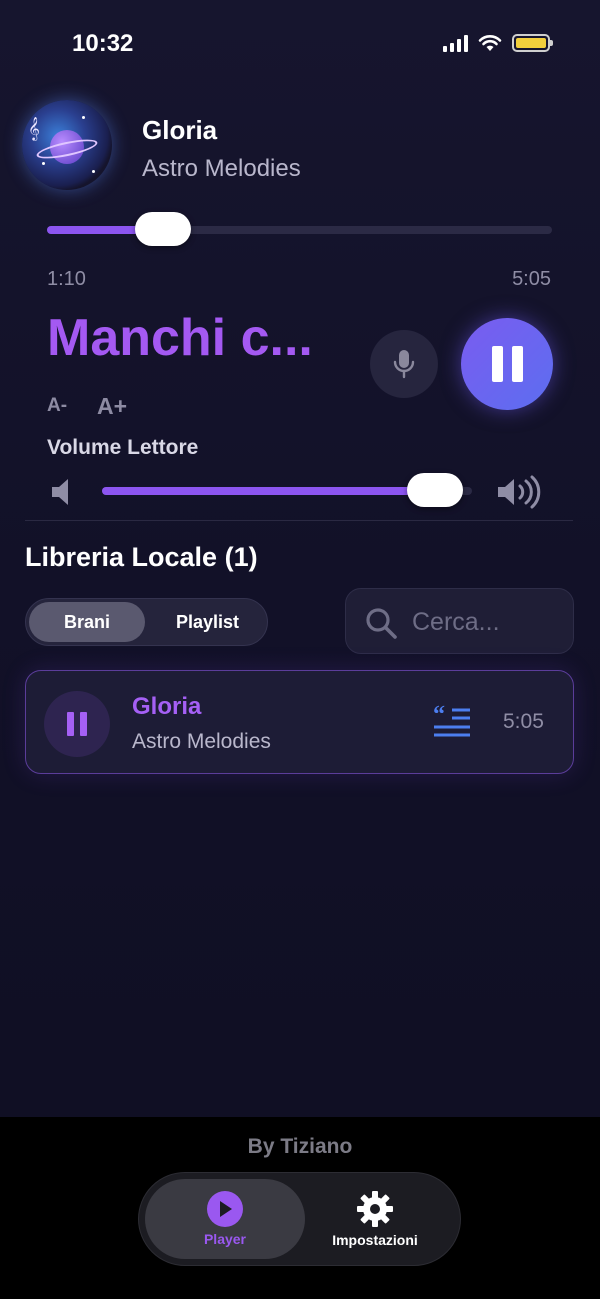 The width and height of the screenshot is (600, 1299). What do you see at coordinates (452, 723) in the screenshot?
I see `lyrics-icon: “` at bounding box center [452, 723].